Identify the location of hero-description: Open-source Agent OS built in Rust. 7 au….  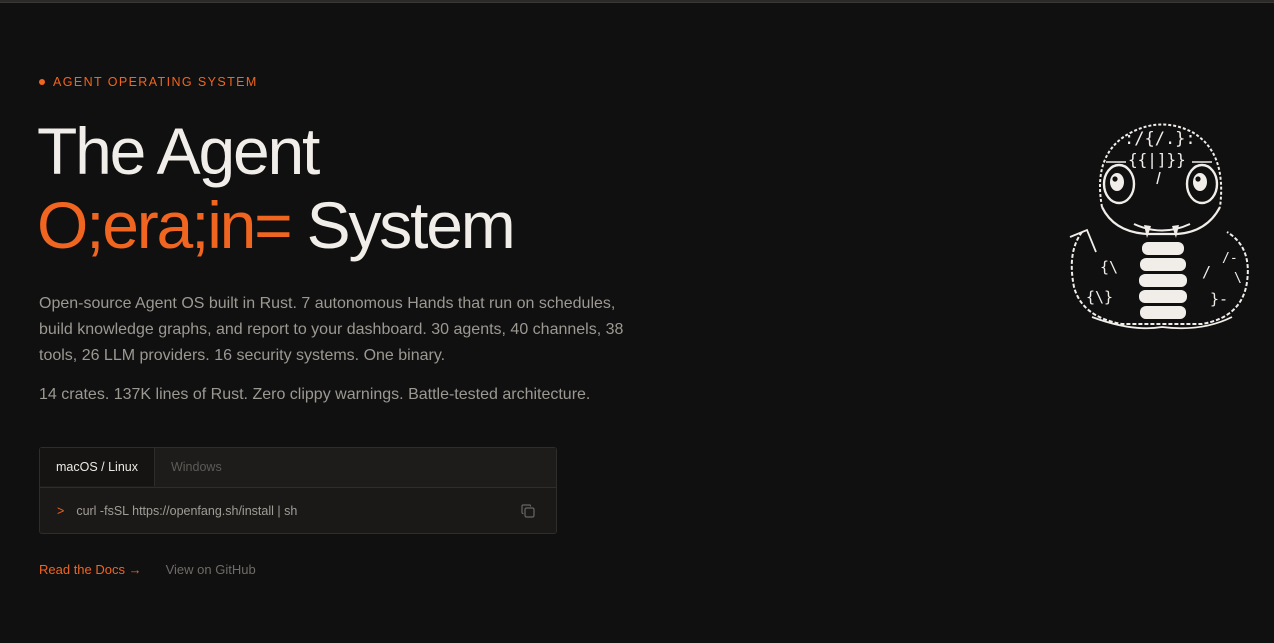
(331, 329).